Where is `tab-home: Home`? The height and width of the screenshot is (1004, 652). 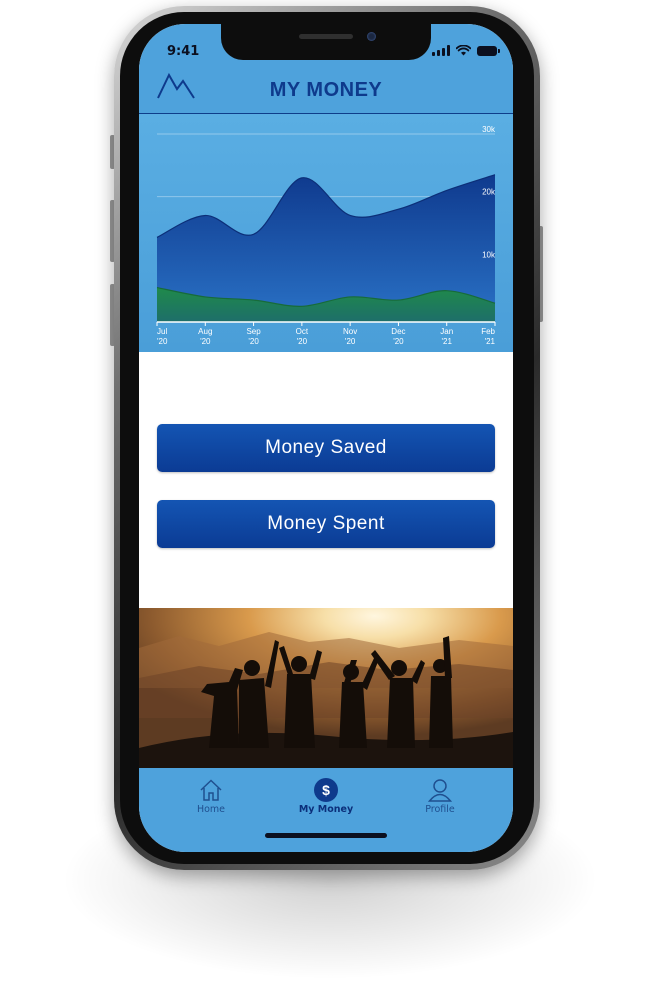
tab-home: Home is located at coordinates (211, 795).